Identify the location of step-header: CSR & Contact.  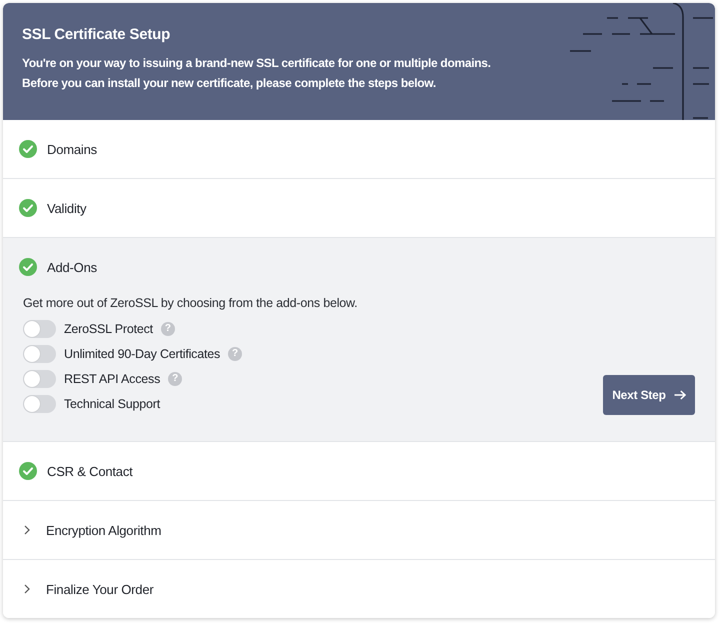
(359, 471).